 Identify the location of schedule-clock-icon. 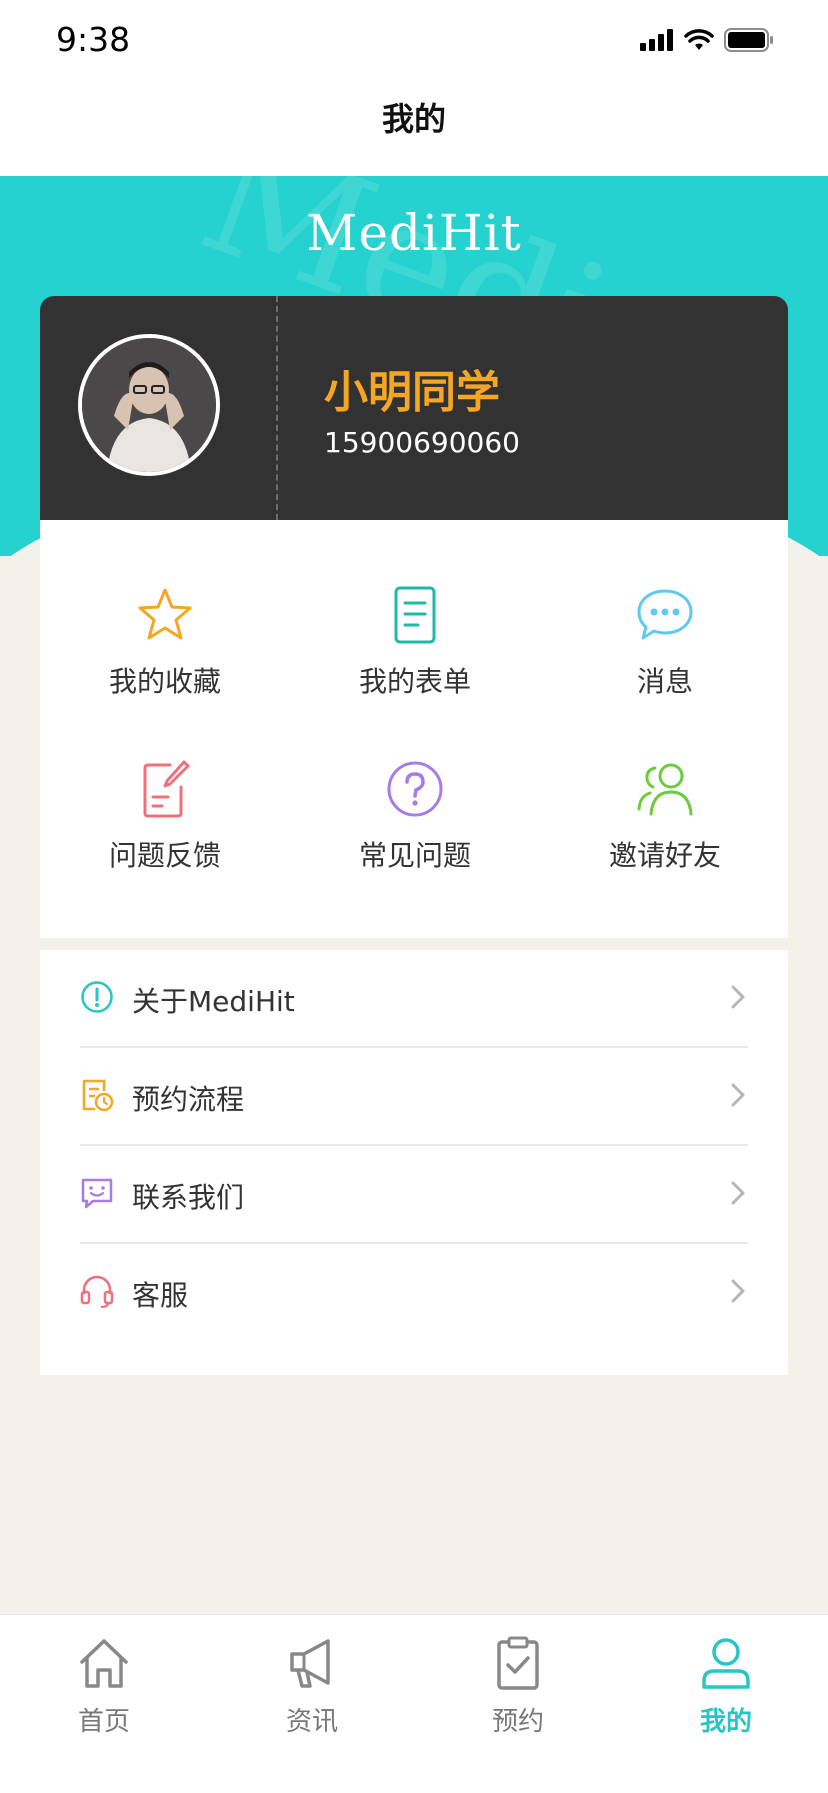
(98, 1095).